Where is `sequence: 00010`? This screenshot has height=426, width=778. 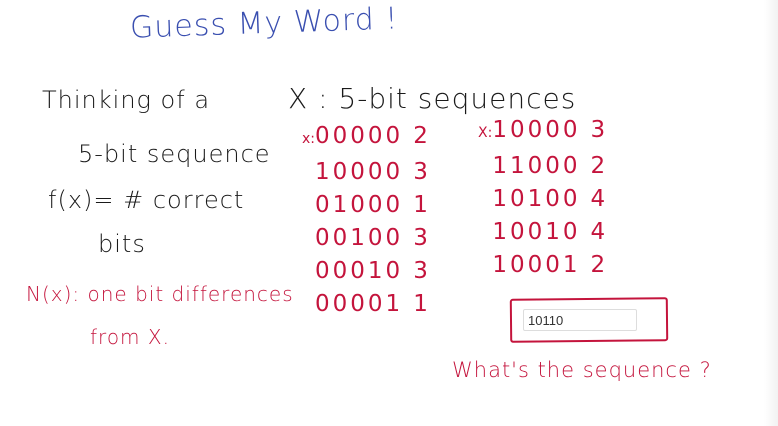
sequence: 00010 is located at coordinates (359, 271).